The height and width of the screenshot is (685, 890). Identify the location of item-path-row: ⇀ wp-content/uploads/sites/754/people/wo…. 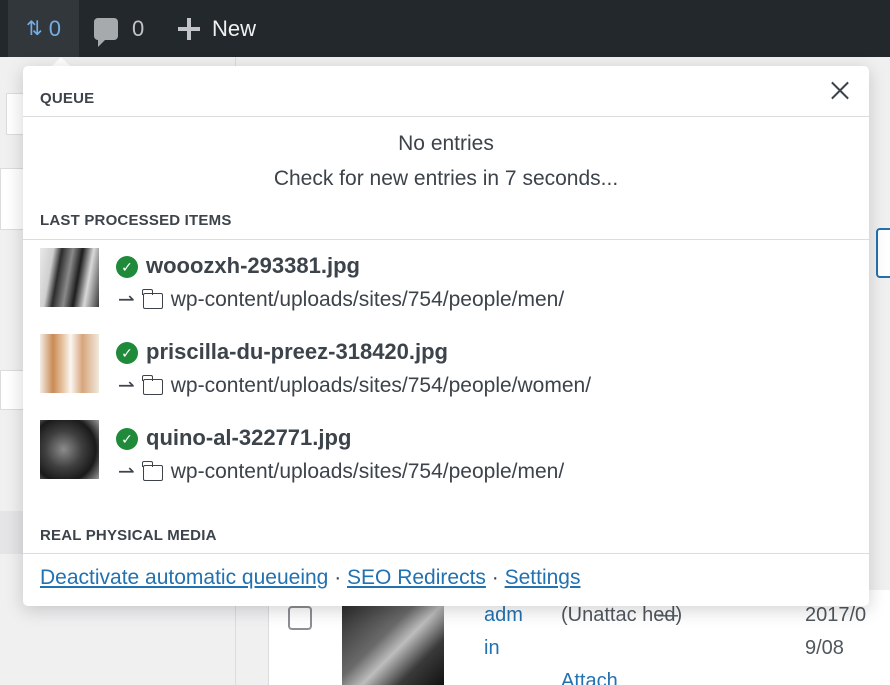
(354, 385).